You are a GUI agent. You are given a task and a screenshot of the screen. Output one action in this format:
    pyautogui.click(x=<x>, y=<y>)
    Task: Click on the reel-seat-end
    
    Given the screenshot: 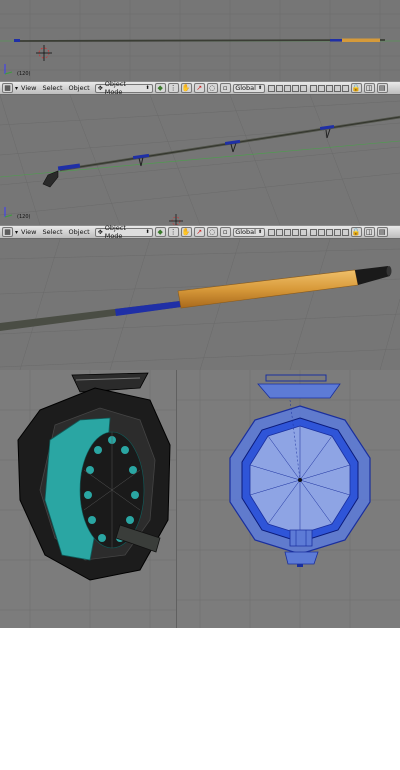 What is the action you would take?
    pyautogui.click(x=50, y=179)
    